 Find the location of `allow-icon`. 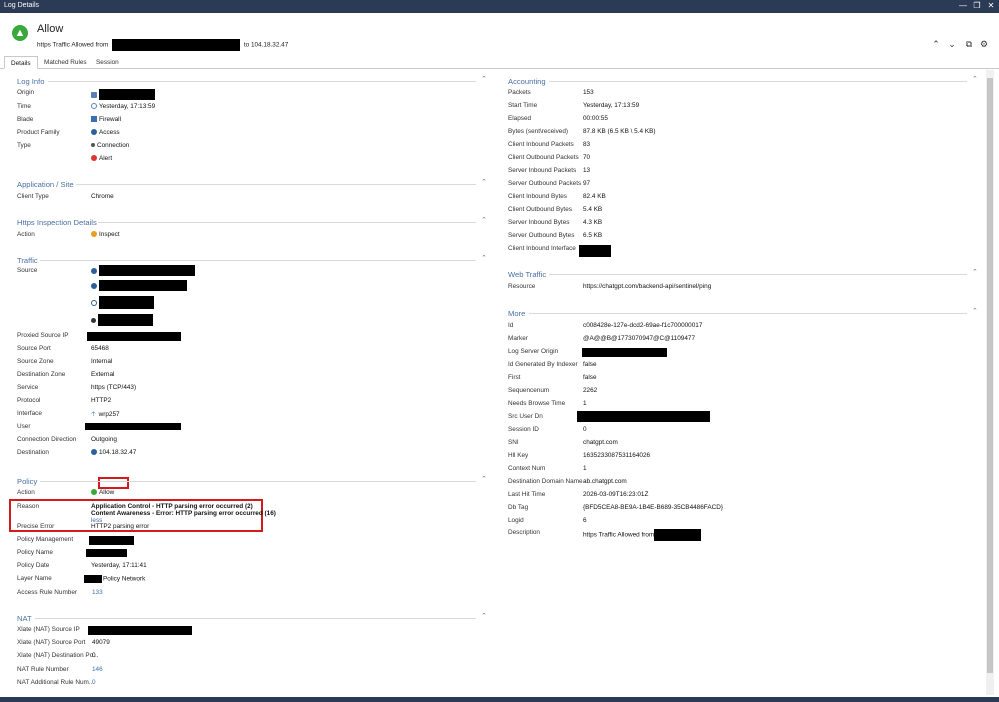

allow-icon is located at coordinates (94, 492).